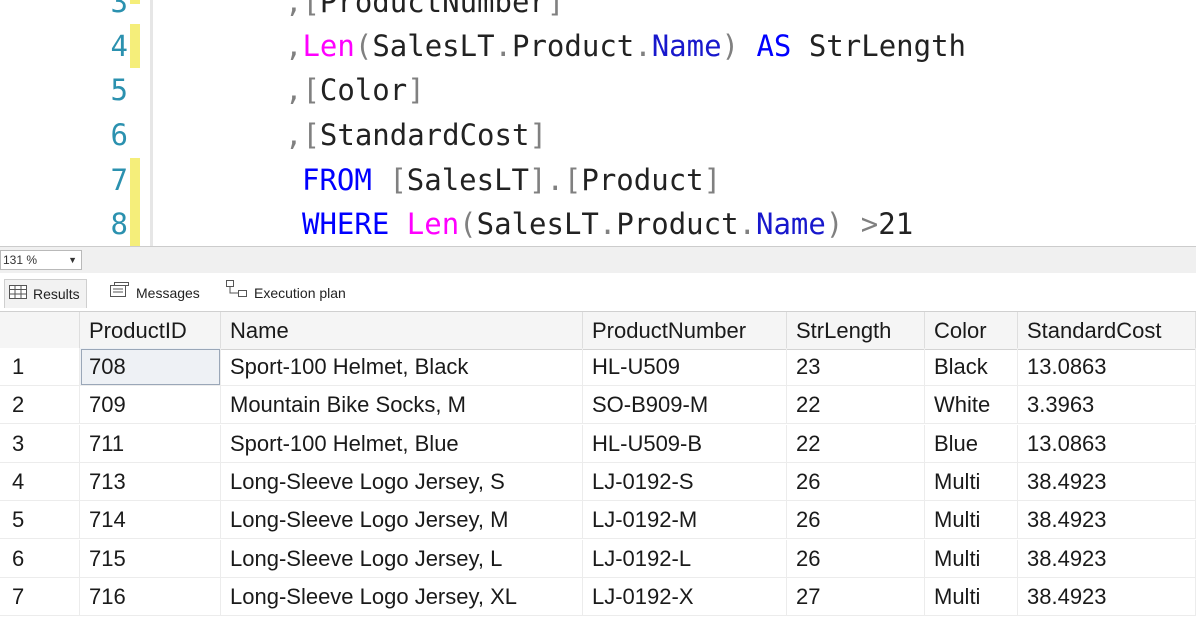 The height and width of the screenshot is (628, 1196). I want to click on code-token: ,, so click(294, 46).